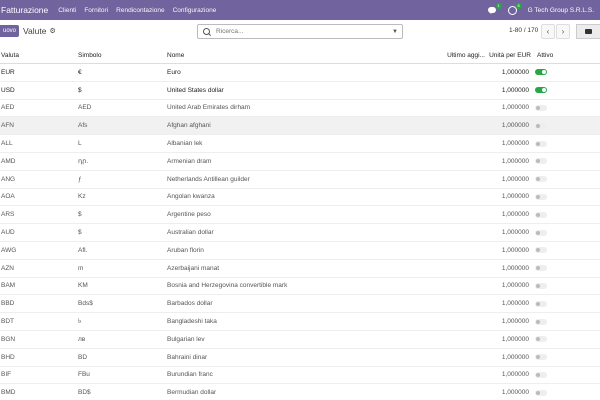 The image size is (600, 400). Describe the element at coordinates (277, 55) in the screenshot. I see `header-name: Nome` at that location.